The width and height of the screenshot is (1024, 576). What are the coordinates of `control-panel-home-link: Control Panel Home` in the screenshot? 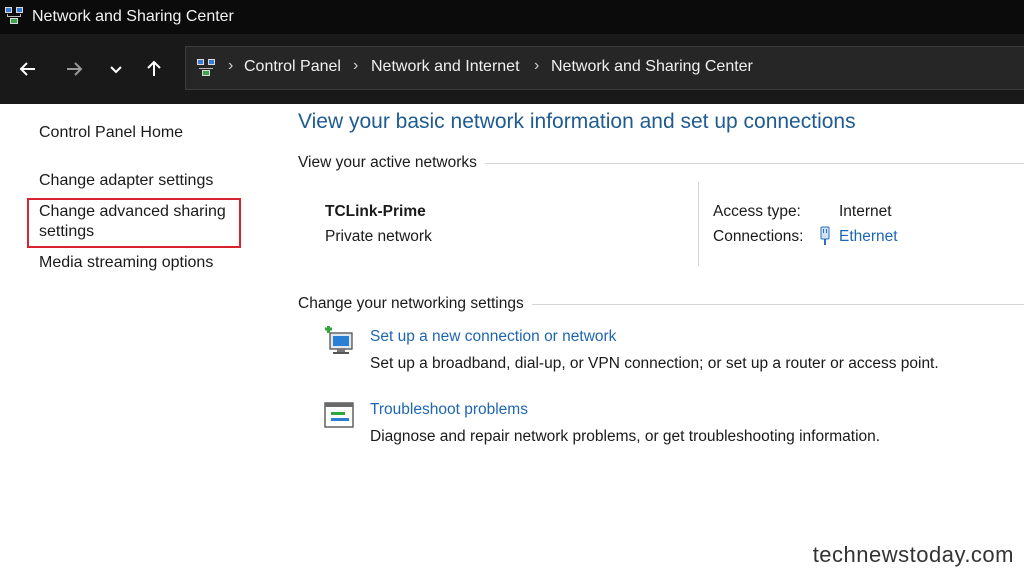 It's located at (111, 133).